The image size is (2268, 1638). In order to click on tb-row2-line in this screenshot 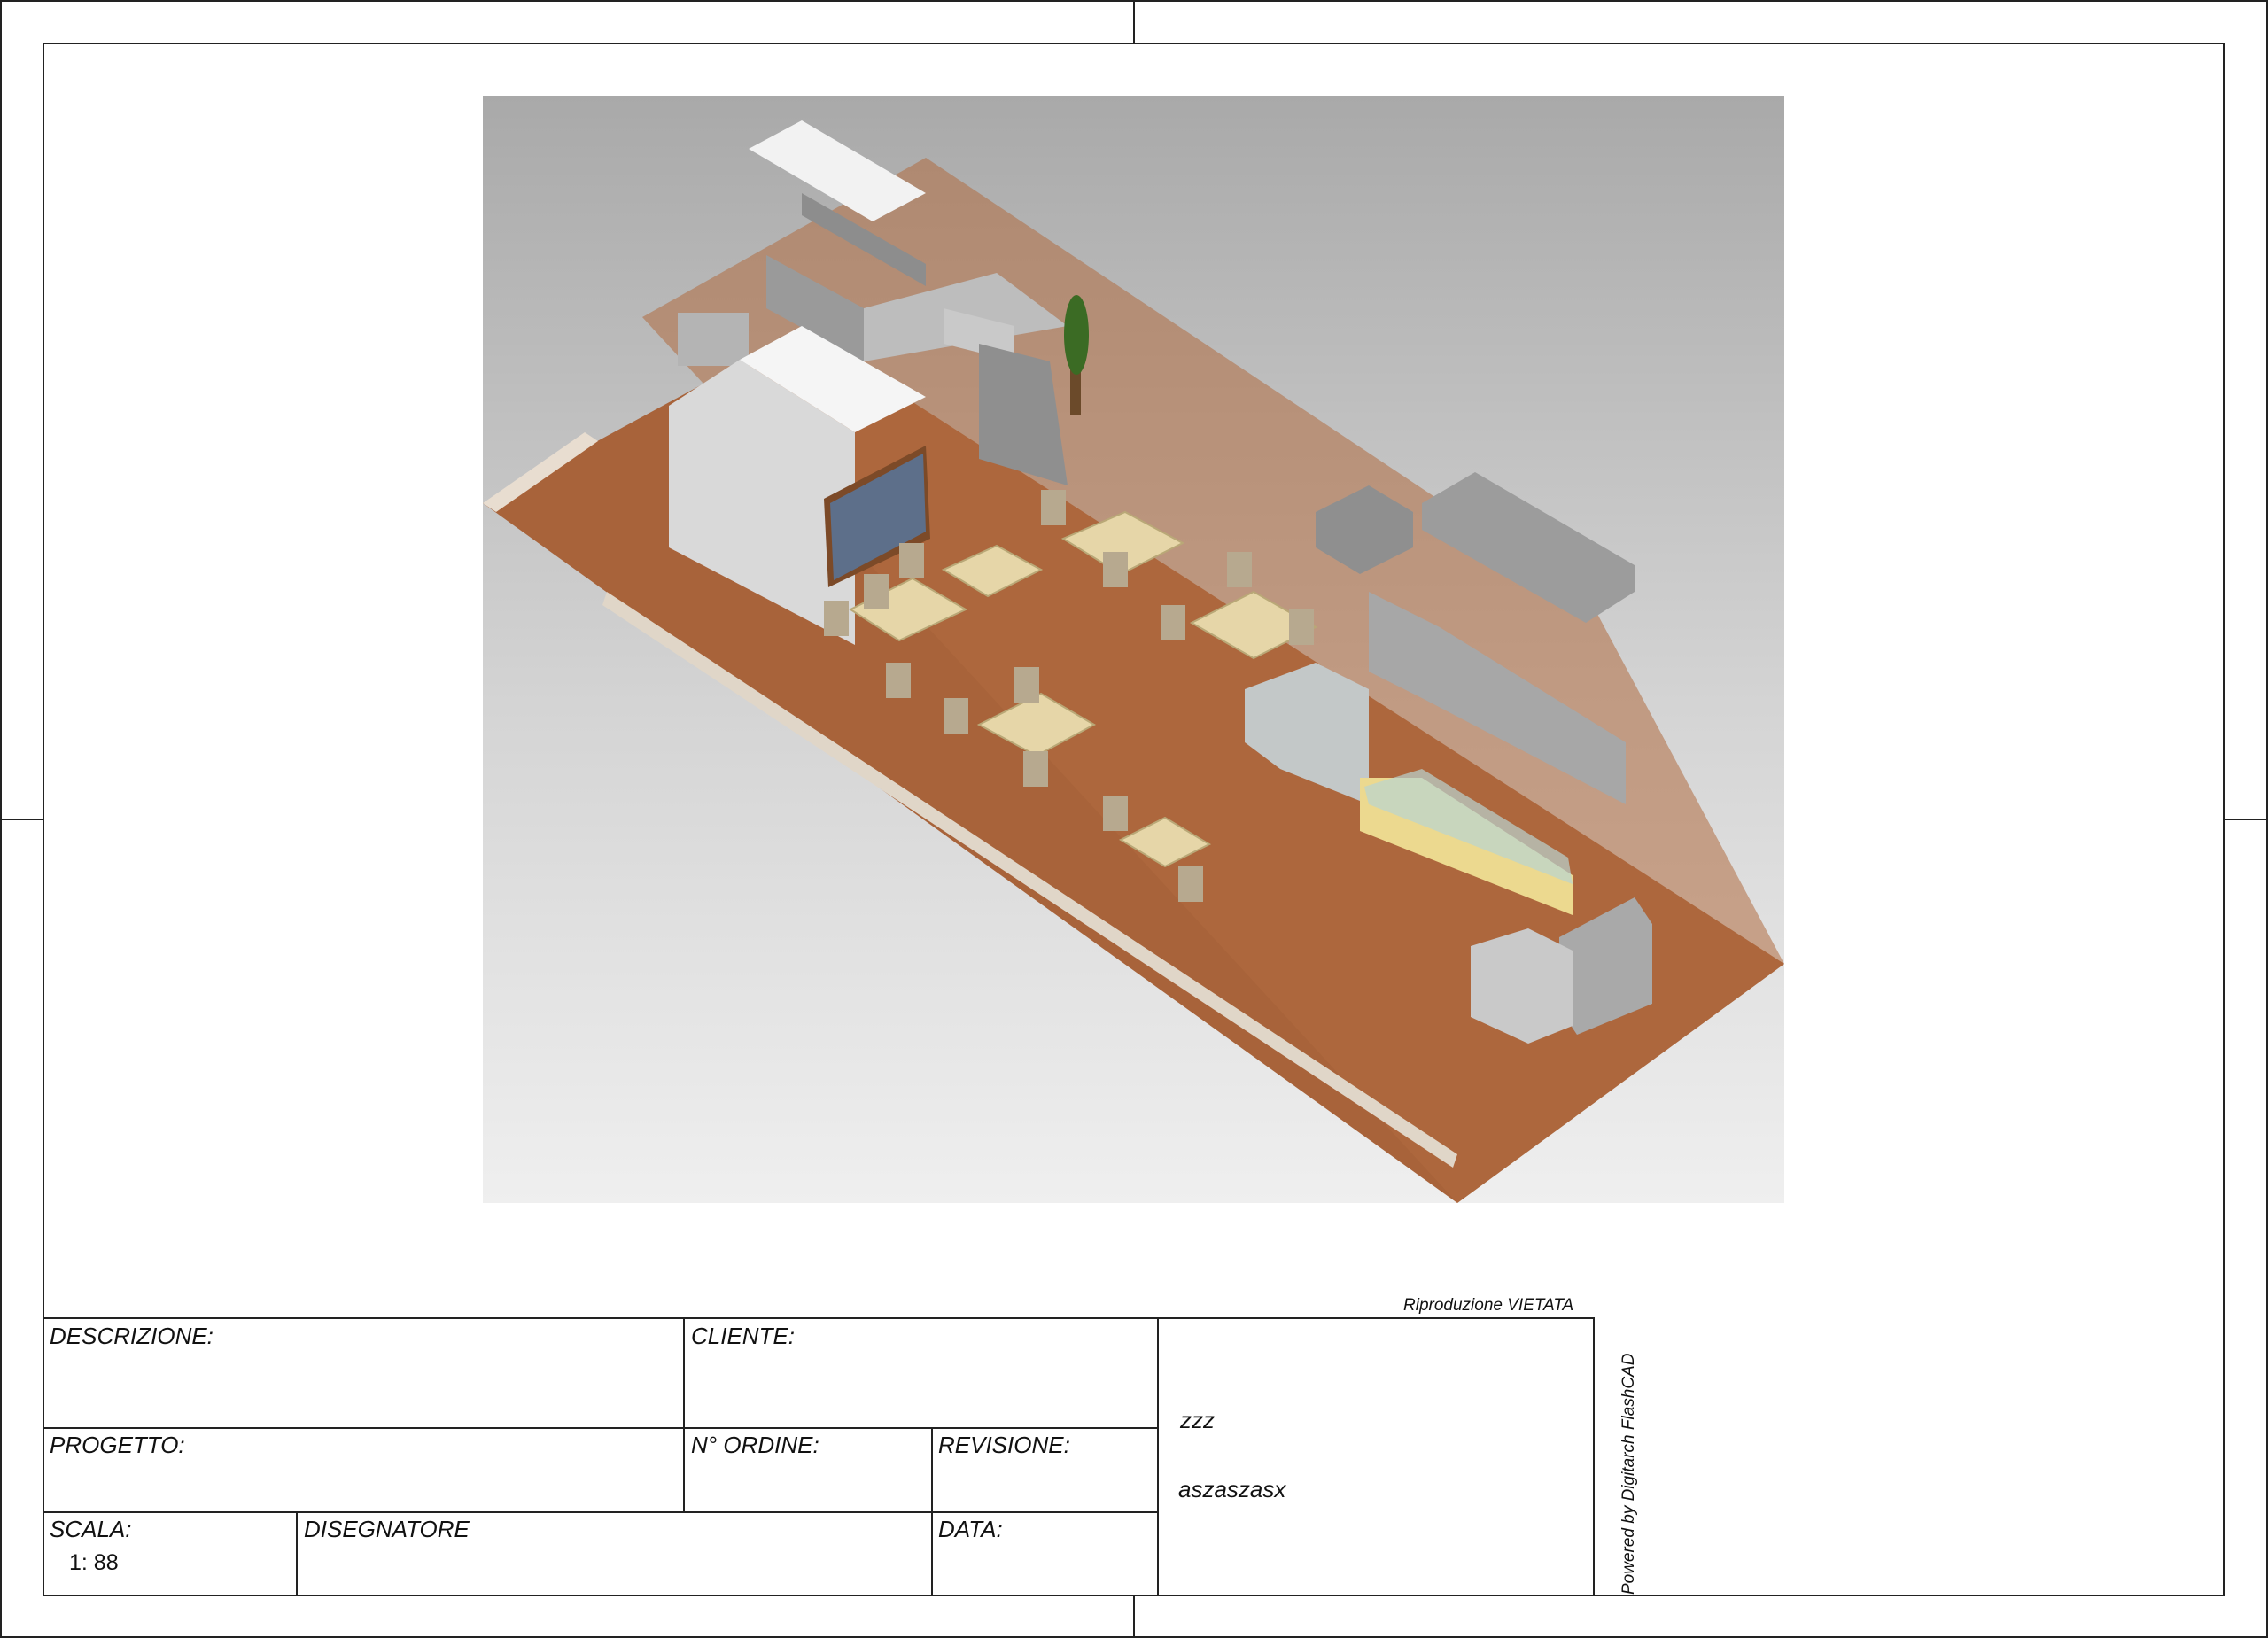, I will do `click(600, 1428)`.